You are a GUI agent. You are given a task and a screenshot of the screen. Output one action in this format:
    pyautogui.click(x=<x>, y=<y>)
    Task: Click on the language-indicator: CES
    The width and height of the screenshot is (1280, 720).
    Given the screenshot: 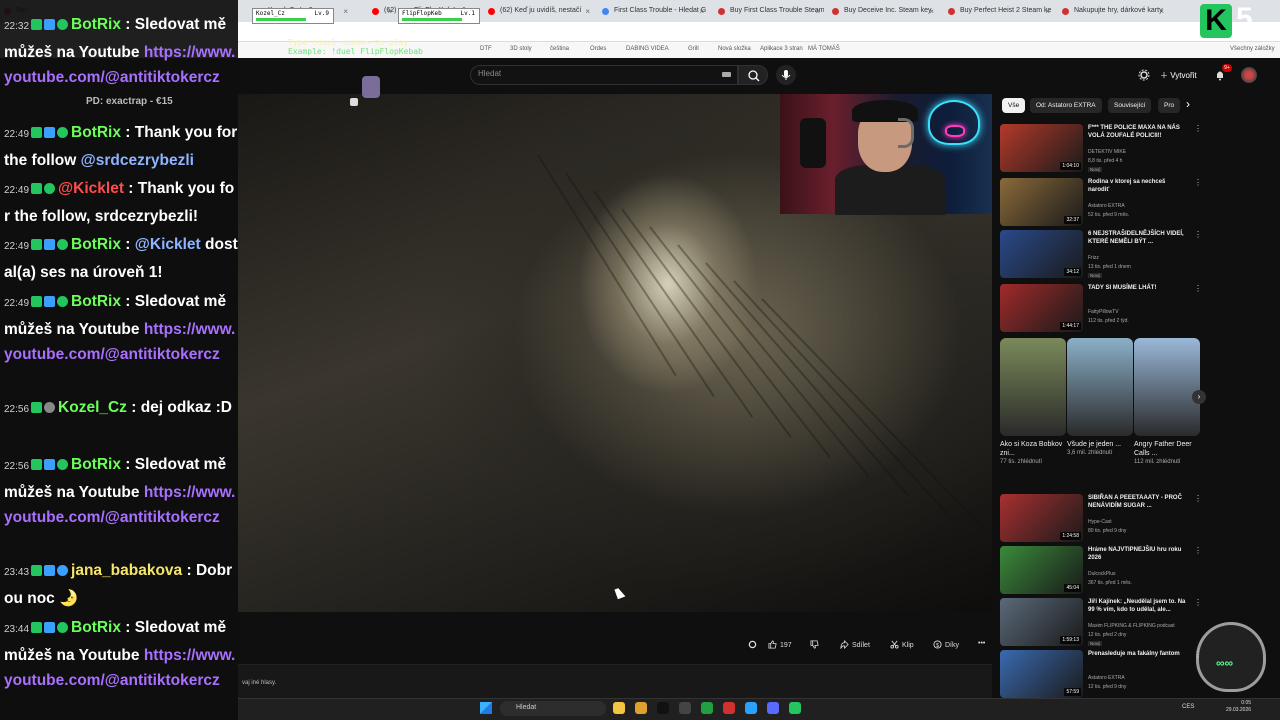 What is the action you would take?
    pyautogui.click(x=1188, y=707)
    